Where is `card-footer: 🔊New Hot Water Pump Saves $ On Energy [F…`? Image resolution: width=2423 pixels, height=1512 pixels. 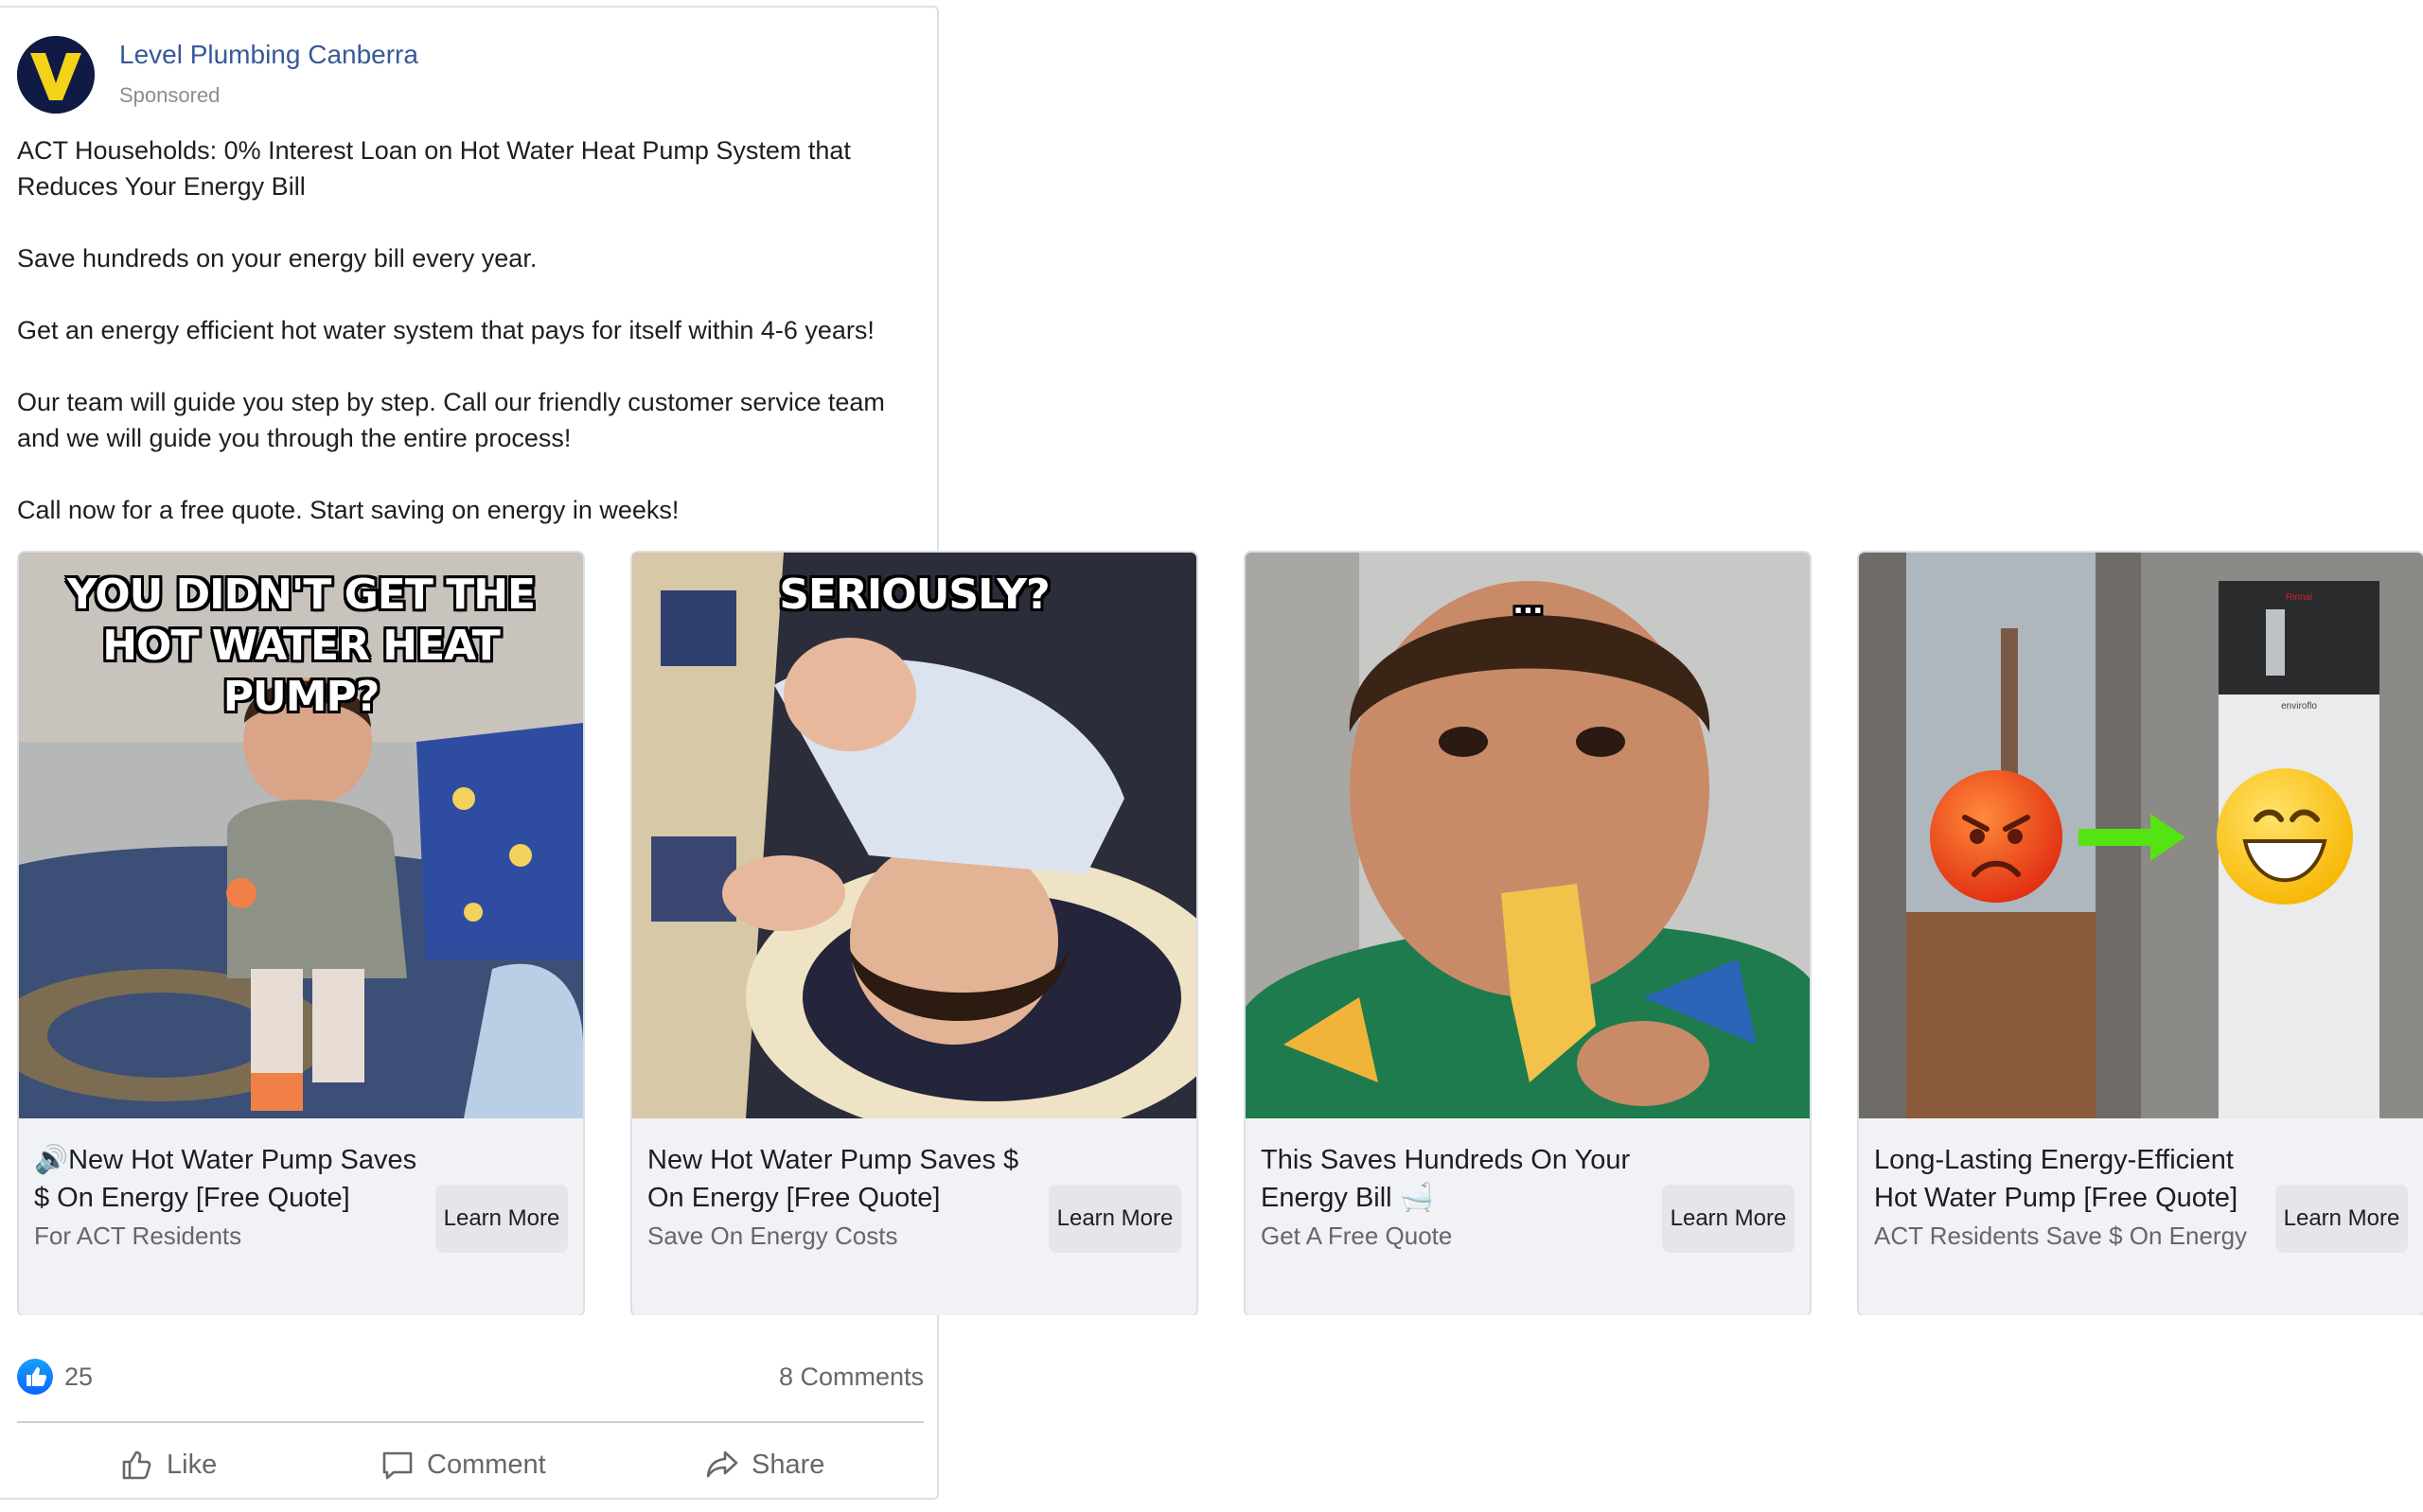
card-footer: 🔊New Hot Water Pump Saves $ On Energy [F… is located at coordinates (301, 1216).